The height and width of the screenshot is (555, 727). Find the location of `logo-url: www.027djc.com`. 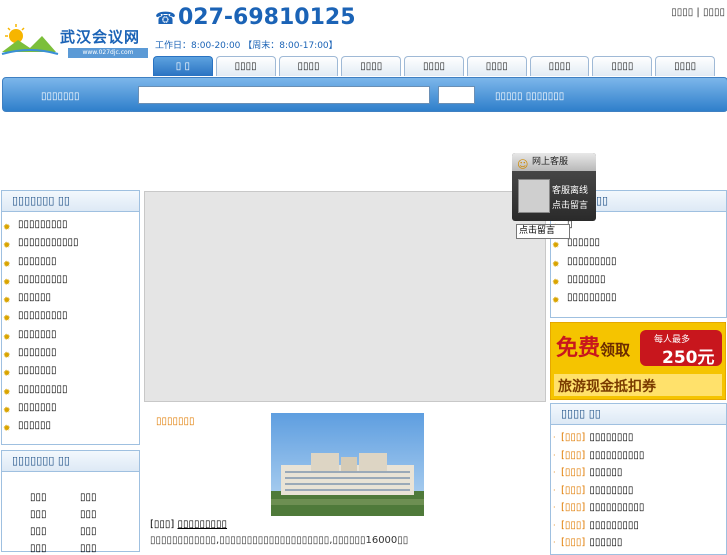

logo-url: www.027djc.com is located at coordinates (108, 53).